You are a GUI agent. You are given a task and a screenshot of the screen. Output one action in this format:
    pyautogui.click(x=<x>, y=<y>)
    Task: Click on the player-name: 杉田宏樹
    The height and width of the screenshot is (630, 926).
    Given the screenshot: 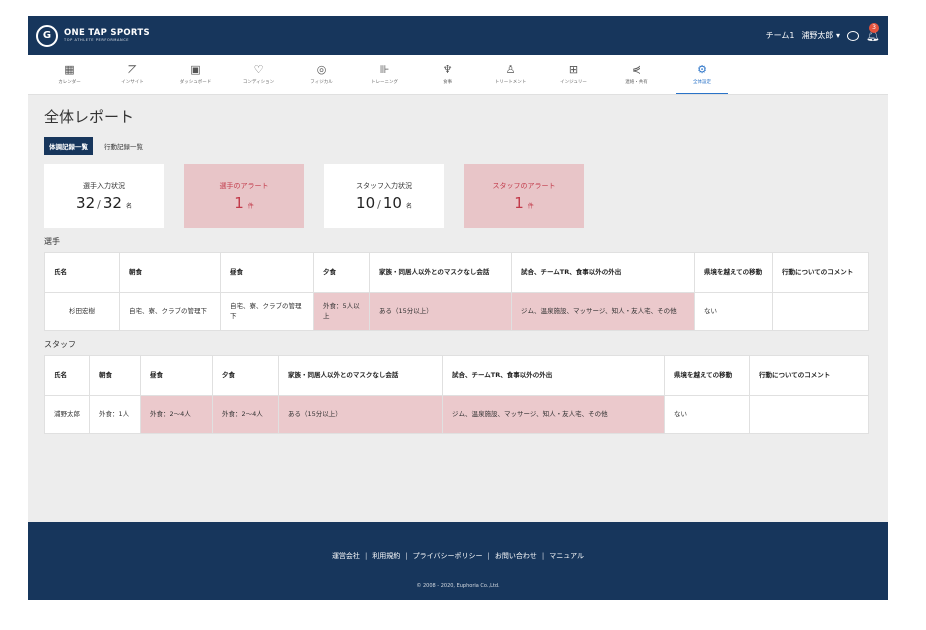 What is the action you would take?
    pyautogui.click(x=82, y=311)
    